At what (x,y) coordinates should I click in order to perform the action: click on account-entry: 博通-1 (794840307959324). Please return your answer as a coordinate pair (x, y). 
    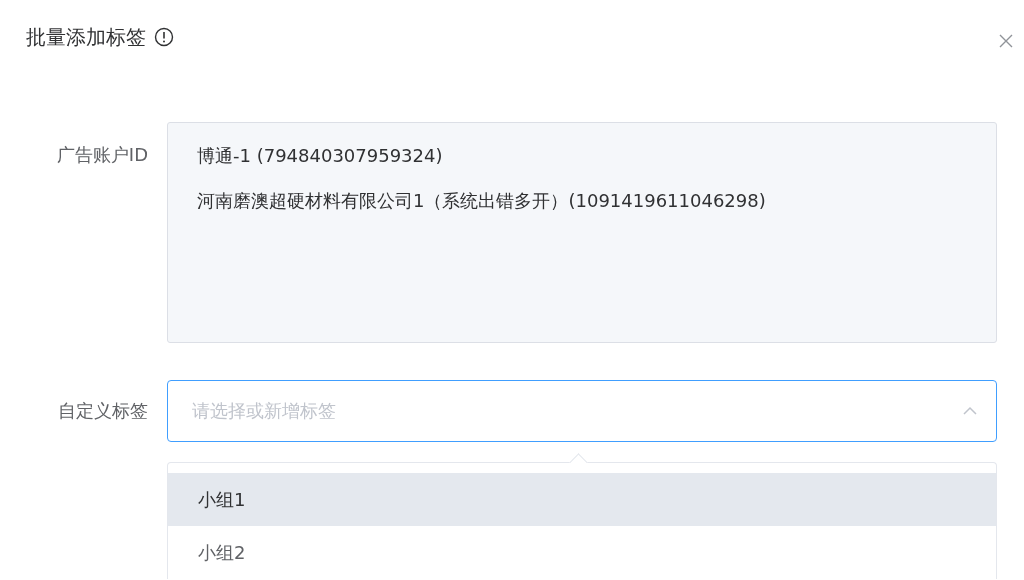
    Looking at the image, I should click on (320, 156).